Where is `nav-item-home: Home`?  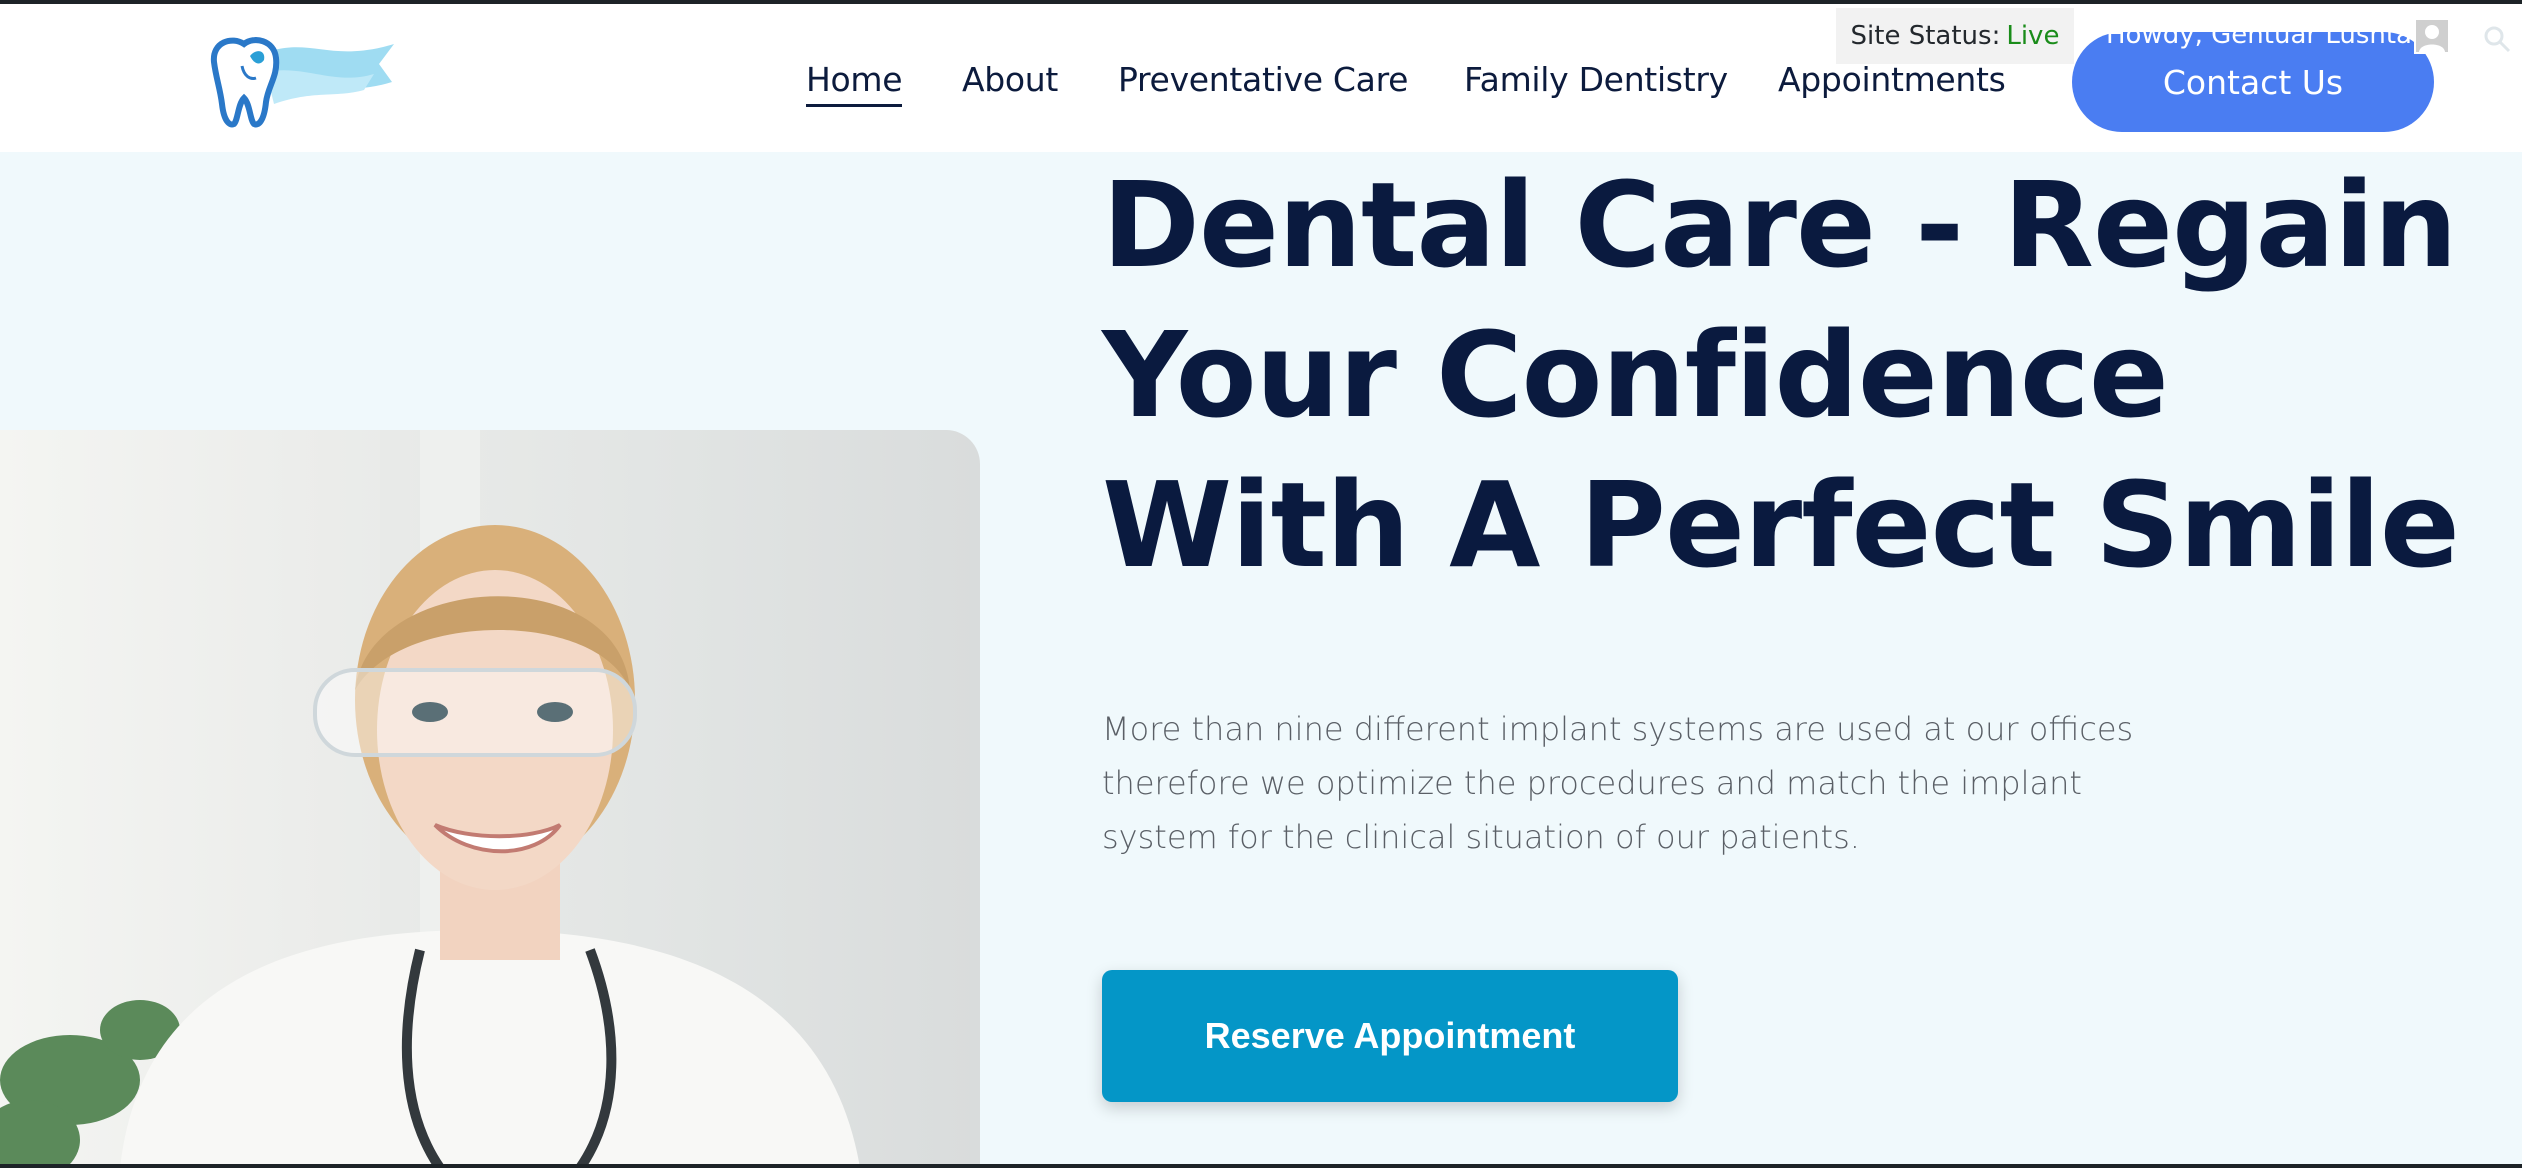
nav-item-home: Home is located at coordinates (854, 83).